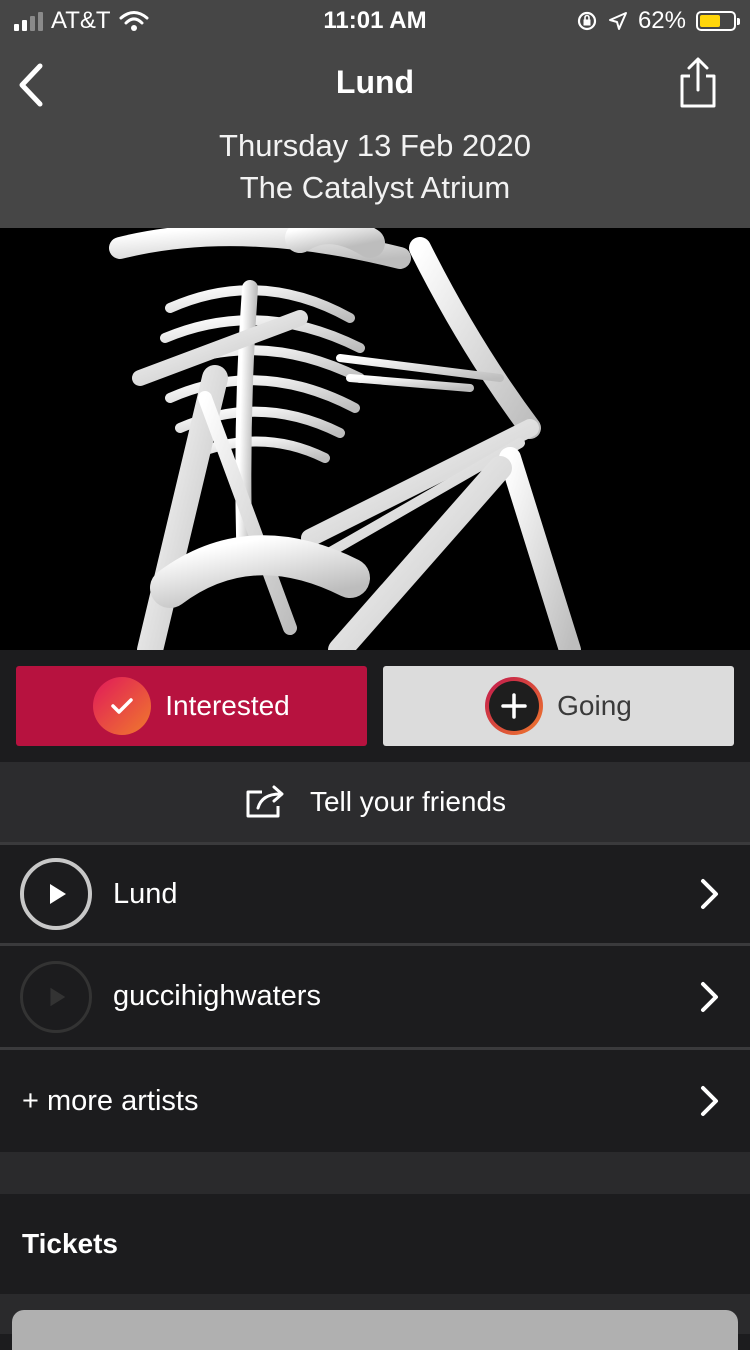  I want to click on checkmark-icon, so click(122, 706).